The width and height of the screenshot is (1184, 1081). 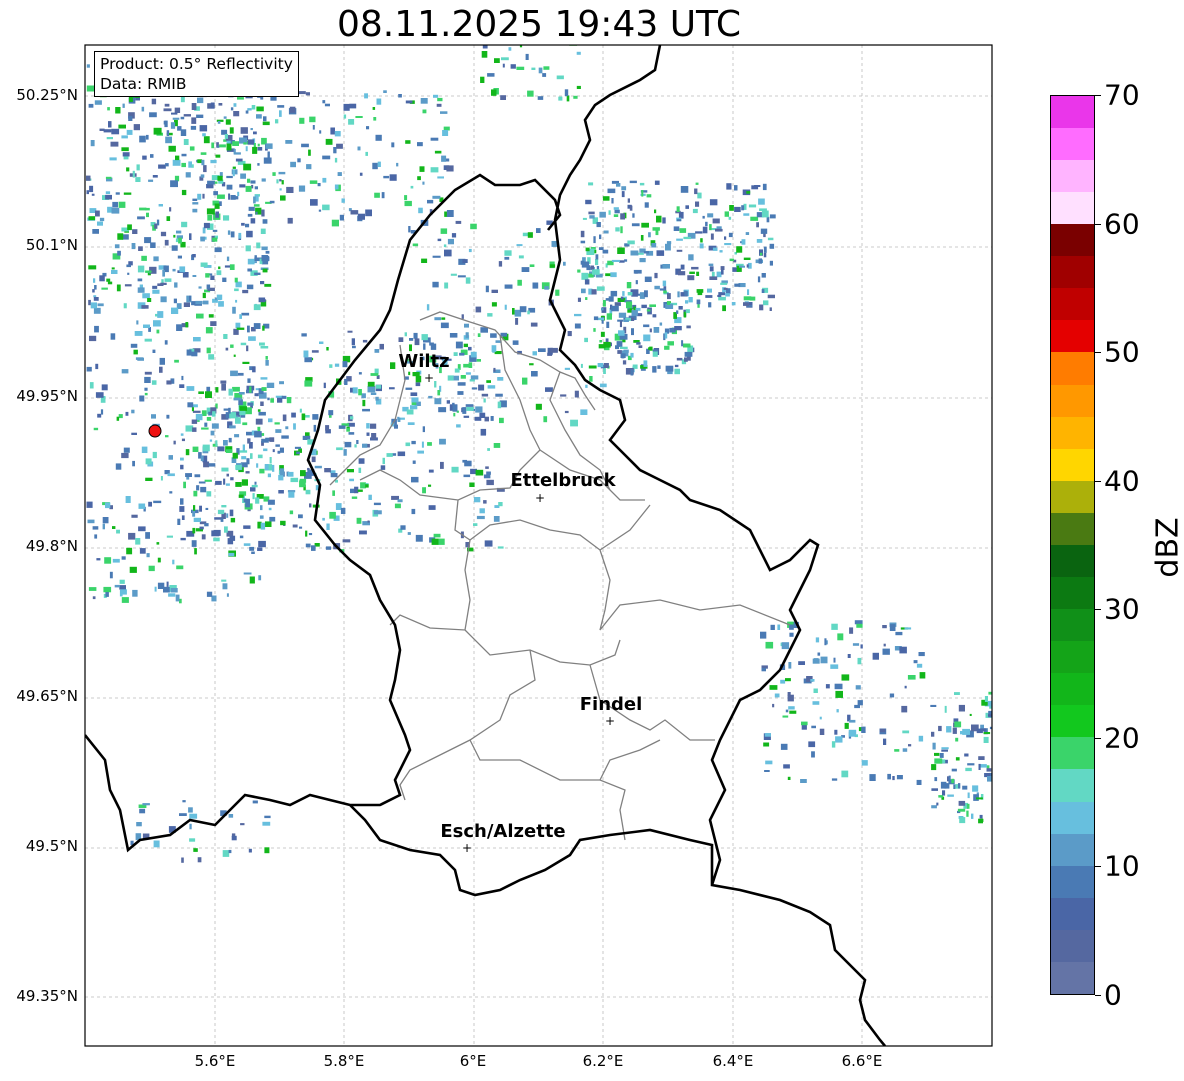 What do you see at coordinates (47, 996) in the screenshot?
I see `lat-tick-label: 49.35°N` at bounding box center [47, 996].